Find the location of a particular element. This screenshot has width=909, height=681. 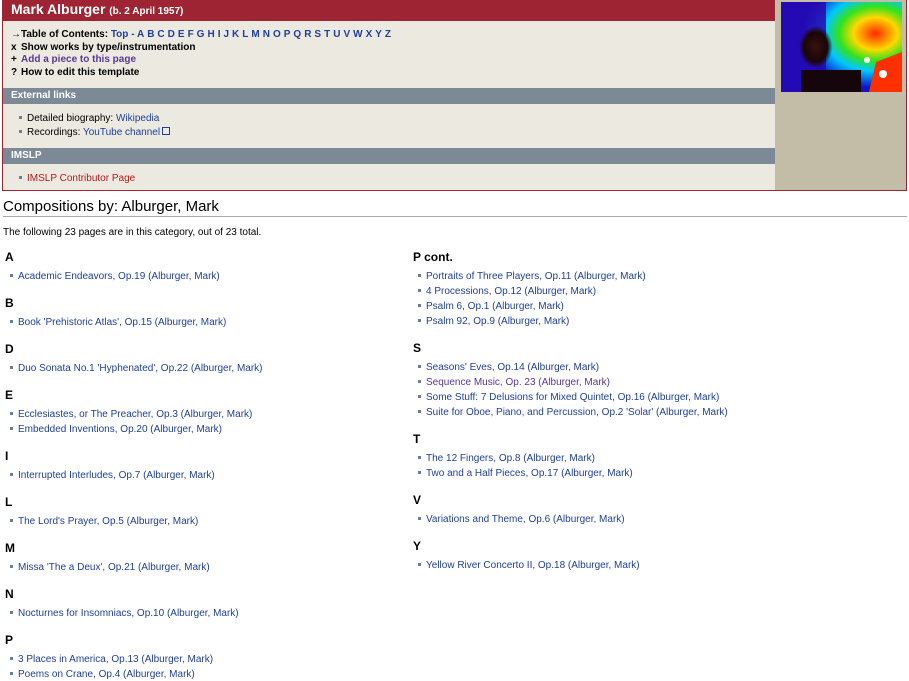

toc-alphabet: ABCDEFGHIJKLMNOPQRSTUVWXYZ is located at coordinates (265, 34).